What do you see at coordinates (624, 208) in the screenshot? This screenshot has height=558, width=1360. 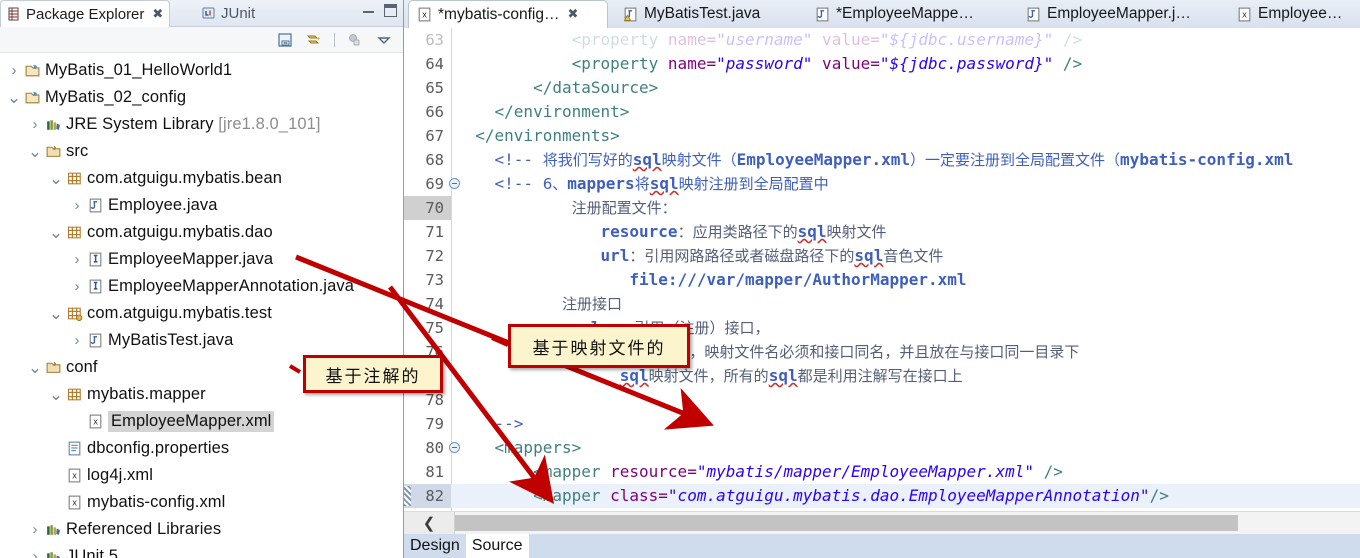 I see `code-token: 注册配置文件：` at bounding box center [624, 208].